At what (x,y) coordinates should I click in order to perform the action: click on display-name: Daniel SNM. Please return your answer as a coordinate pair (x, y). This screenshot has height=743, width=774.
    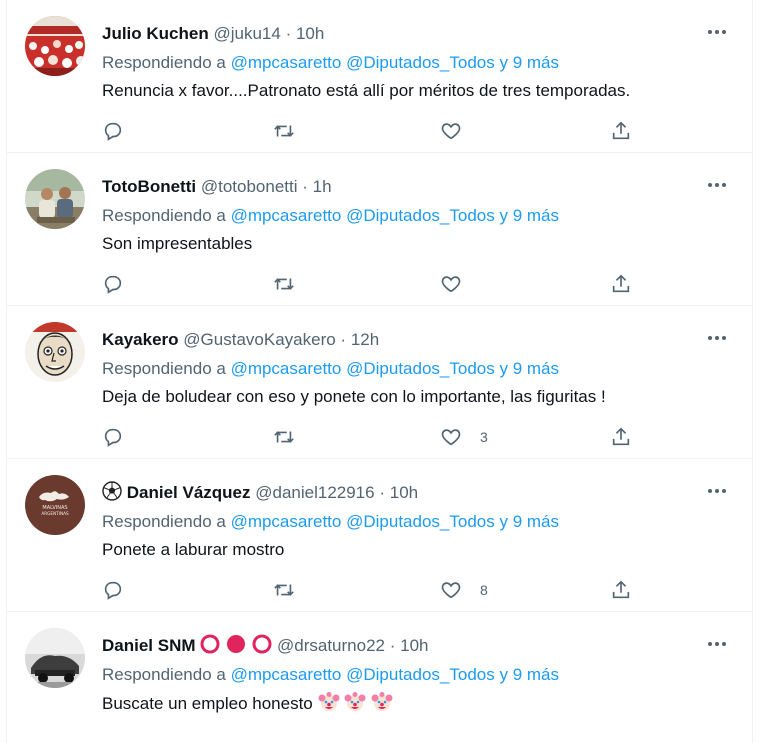
    Looking at the image, I should click on (149, 645).